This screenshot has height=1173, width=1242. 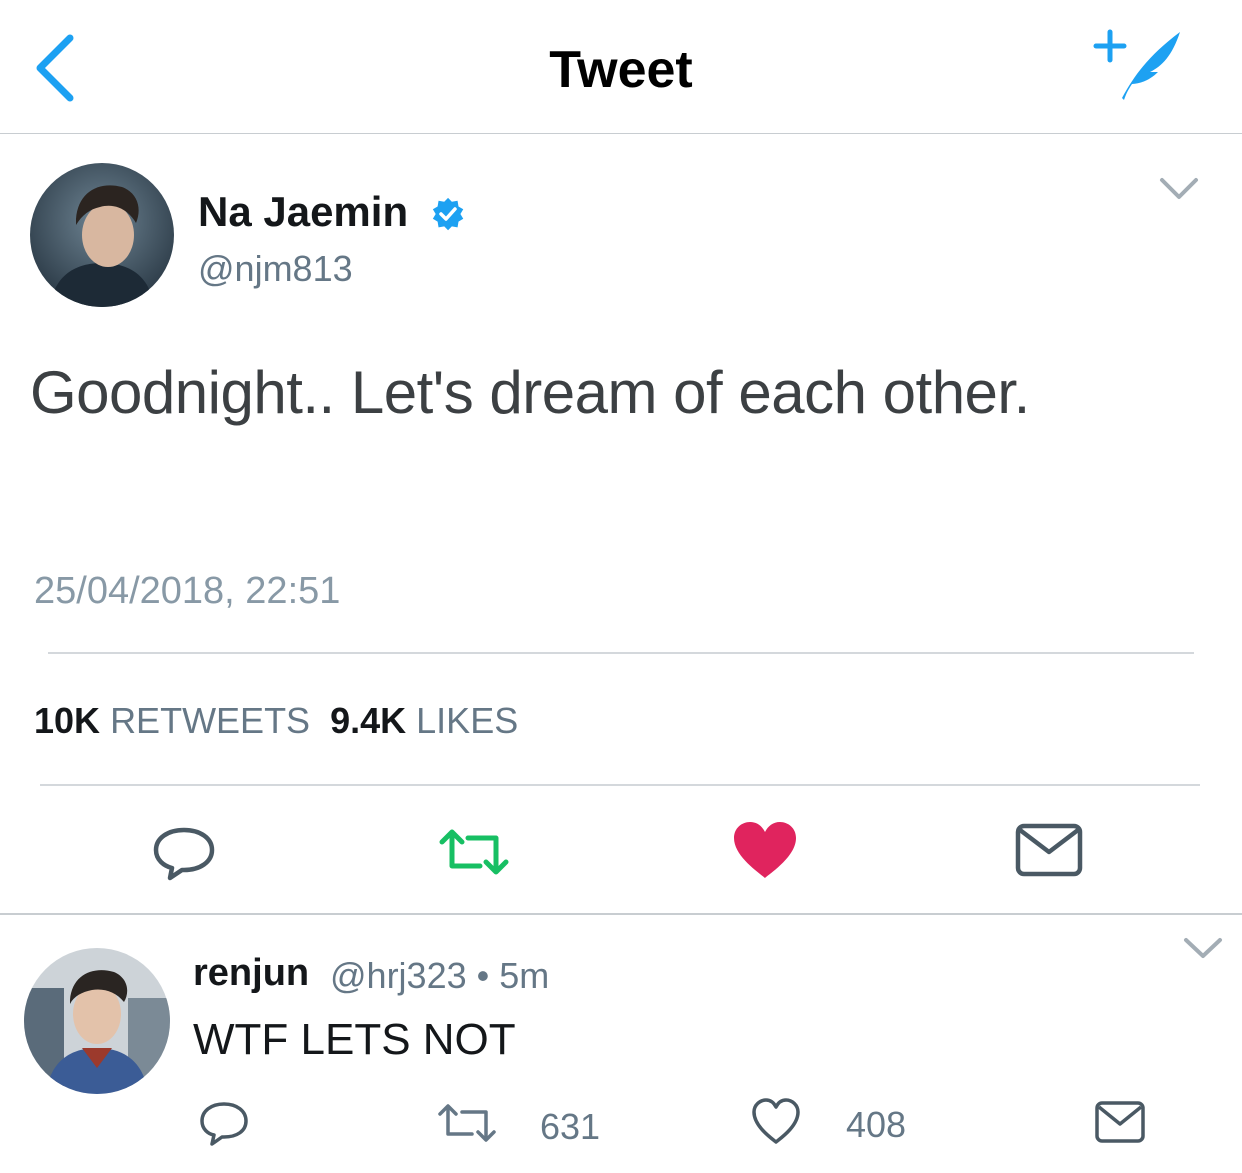 What do you see at coordinates (448, 214) in the screenshot?
I see `verified-badge-icon` at bounding box center [448, 214].